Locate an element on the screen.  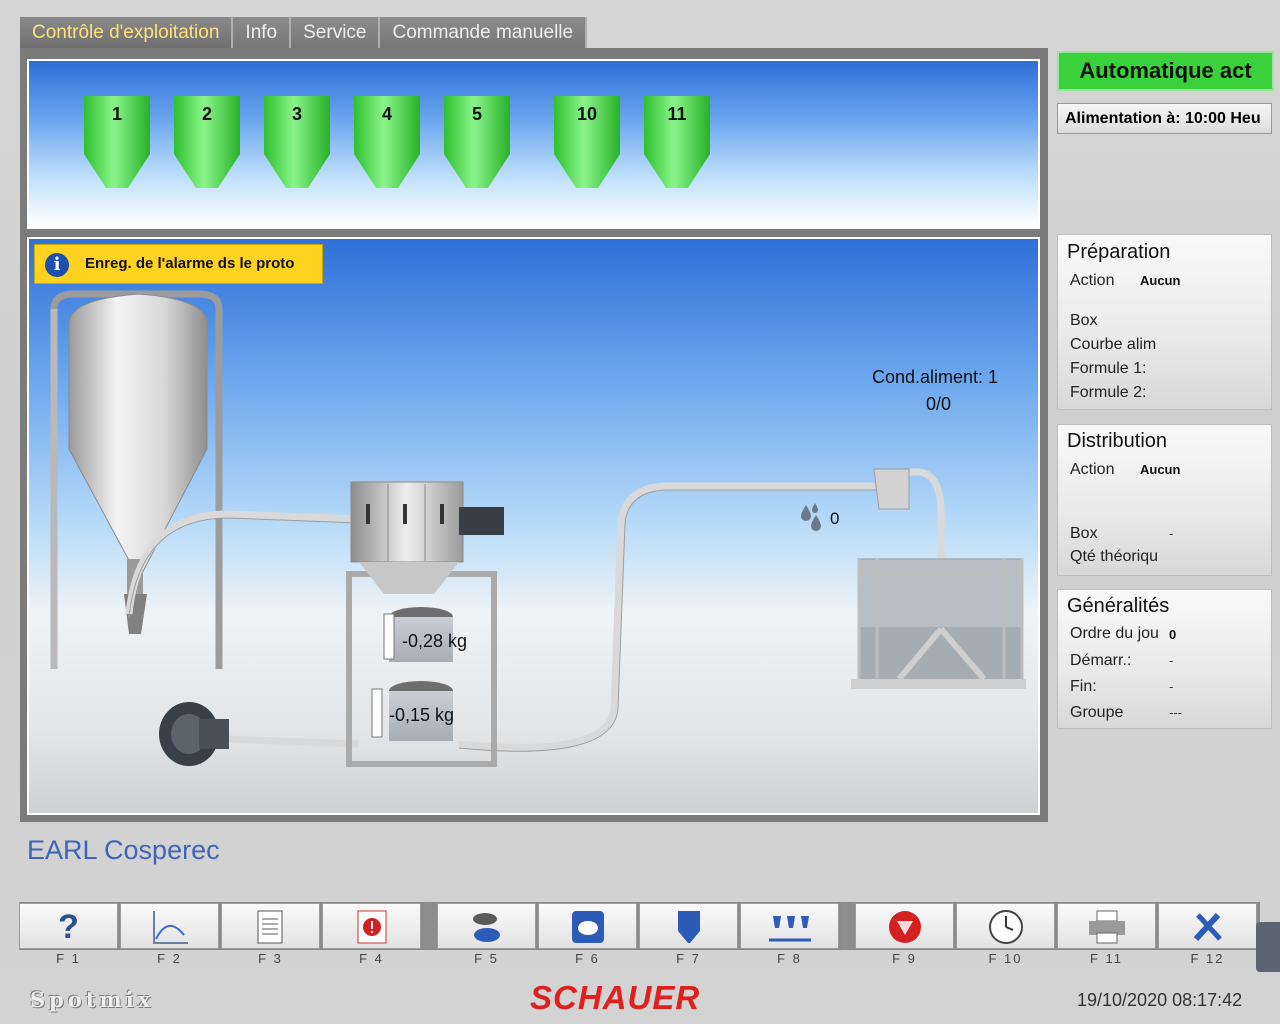
feeders-icon is located at coordinates (789, 927).